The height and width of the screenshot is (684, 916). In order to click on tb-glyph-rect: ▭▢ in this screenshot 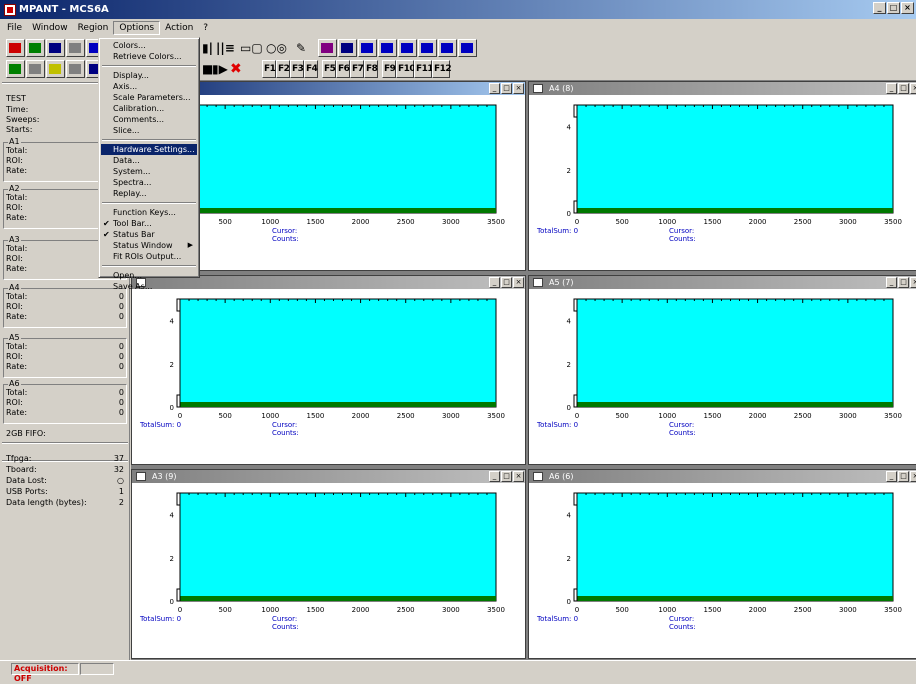, I will do `click(251, 48)`.